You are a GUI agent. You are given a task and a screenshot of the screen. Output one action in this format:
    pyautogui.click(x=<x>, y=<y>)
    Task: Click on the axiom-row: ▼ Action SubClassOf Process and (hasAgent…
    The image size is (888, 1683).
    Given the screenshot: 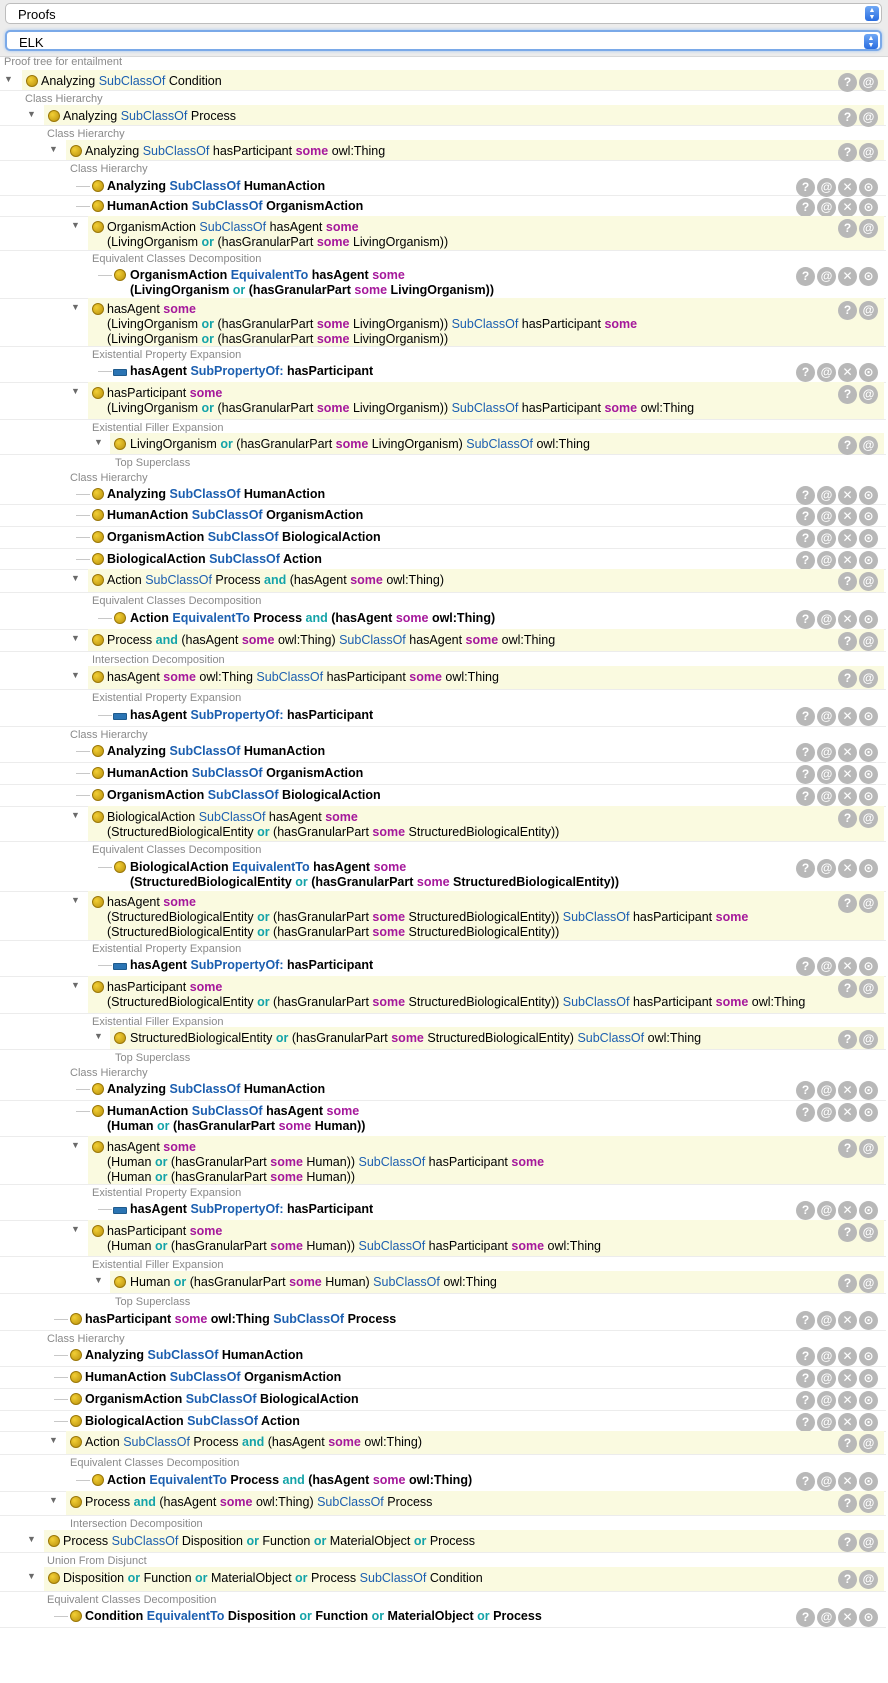 What is the action you would take?
    pyautogui.click(x=443, y=581)
    